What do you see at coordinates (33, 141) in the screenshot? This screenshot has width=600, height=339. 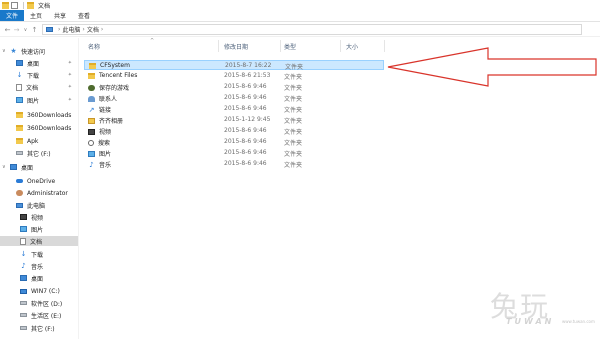 I see `nav-label: Apk` at bounding box center [33, 141].